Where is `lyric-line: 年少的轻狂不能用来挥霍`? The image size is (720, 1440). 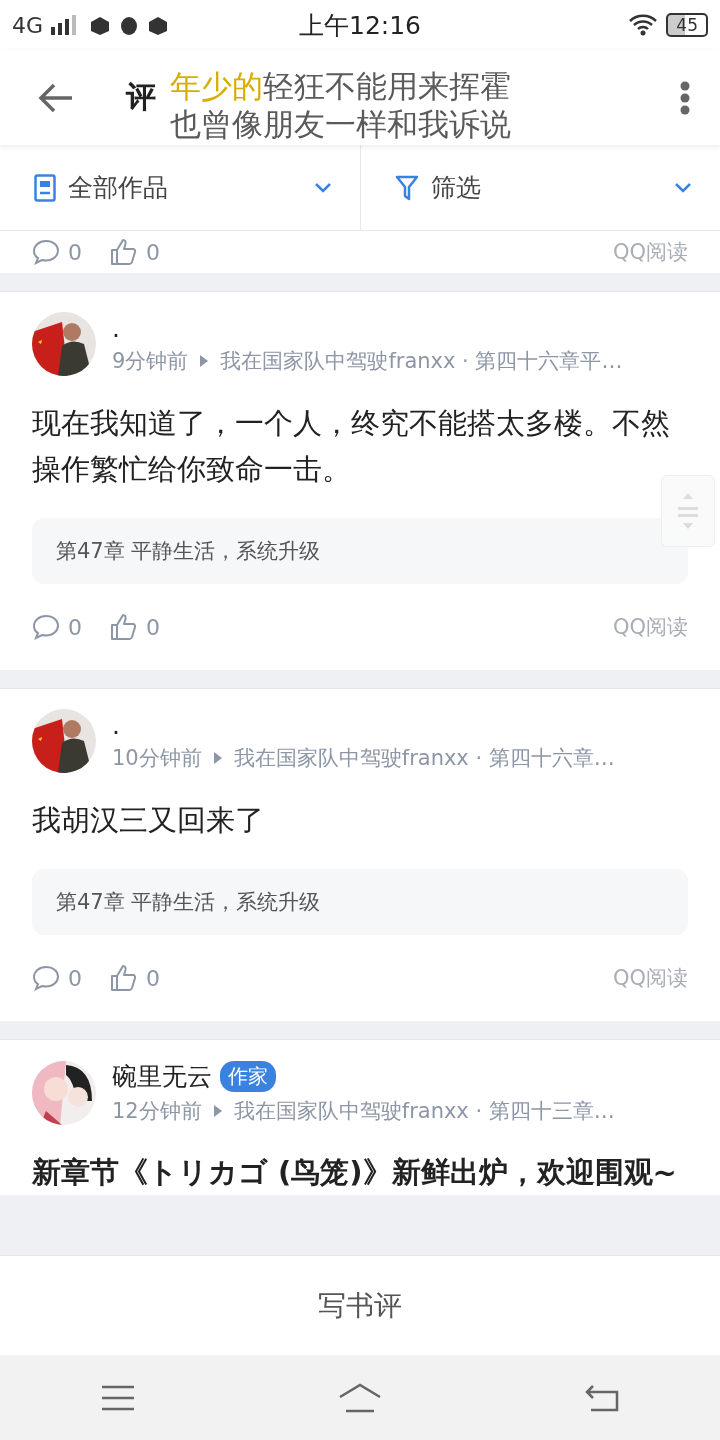
lyric-line: 年少的轻狂不能用来挥霍 is located at coordinates (340, 86).